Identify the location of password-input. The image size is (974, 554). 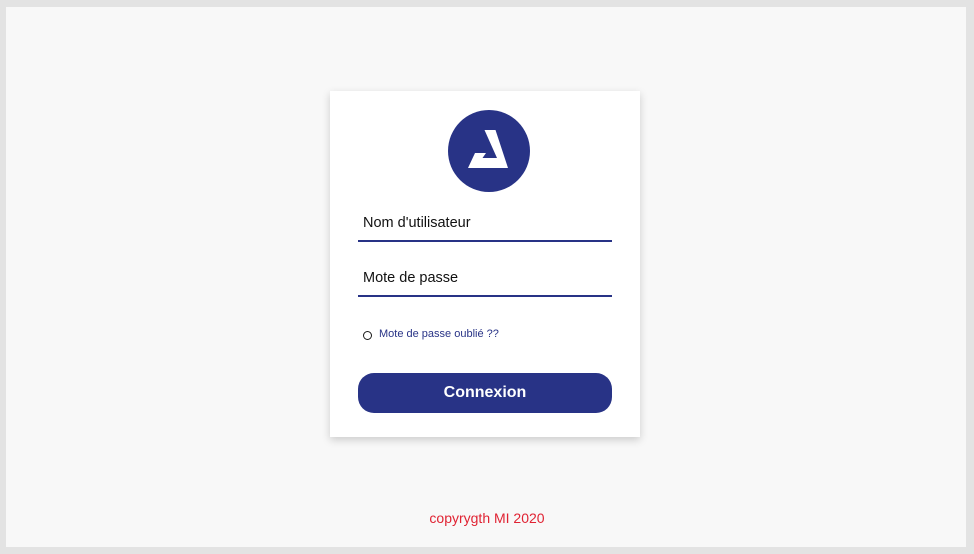
(484, 278).